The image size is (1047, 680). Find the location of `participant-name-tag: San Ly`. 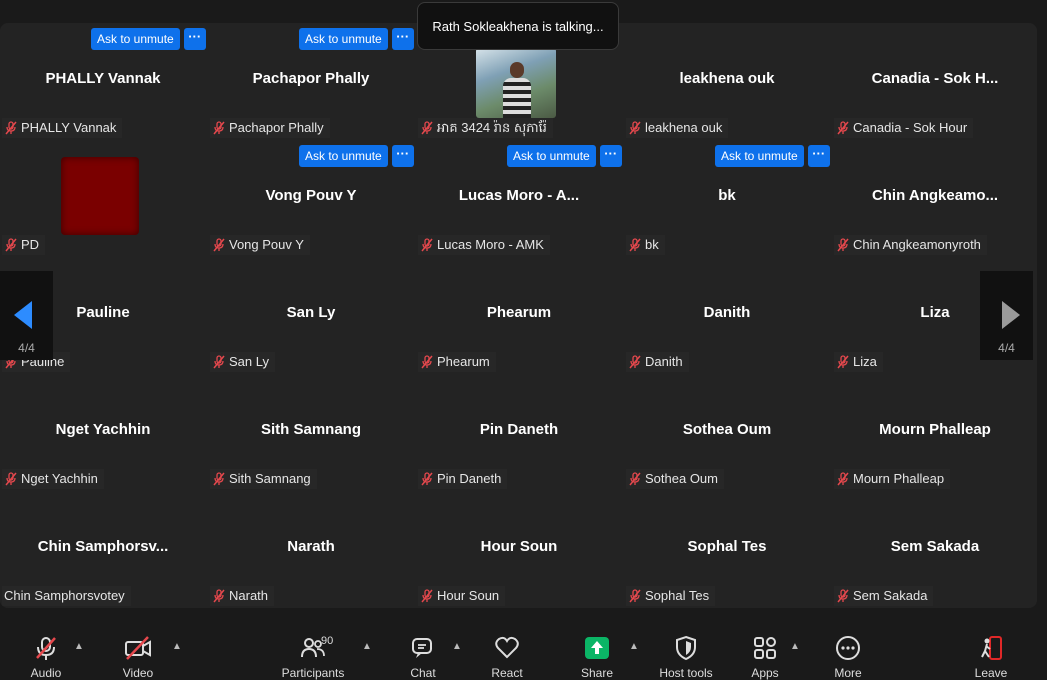

participant-name-tag: San Ly is located at coordinates (242, 362).